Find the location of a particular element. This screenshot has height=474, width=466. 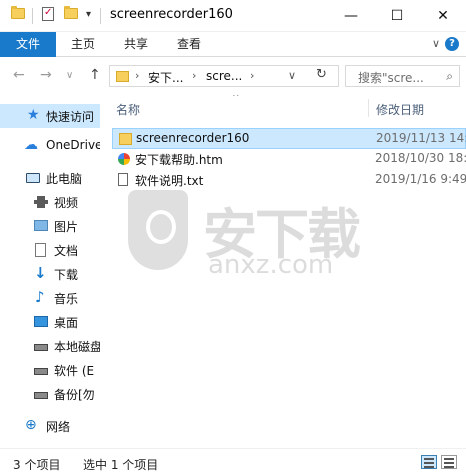

download-icon: ↓ is located at coordinates (40, 273).